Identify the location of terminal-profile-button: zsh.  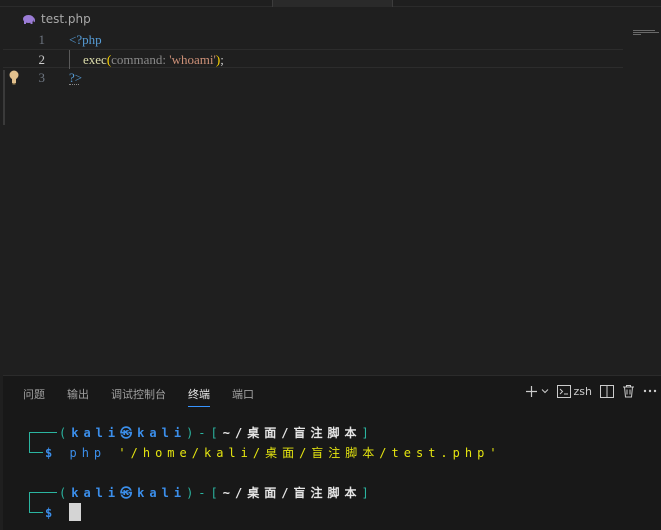
(574, 391).